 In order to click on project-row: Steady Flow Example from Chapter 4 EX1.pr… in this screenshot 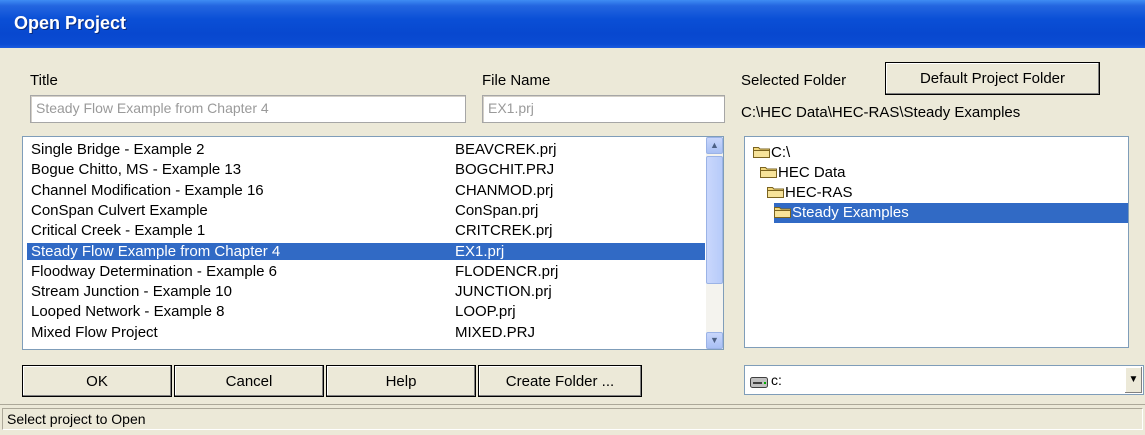, I will do `click(366, 251)`.